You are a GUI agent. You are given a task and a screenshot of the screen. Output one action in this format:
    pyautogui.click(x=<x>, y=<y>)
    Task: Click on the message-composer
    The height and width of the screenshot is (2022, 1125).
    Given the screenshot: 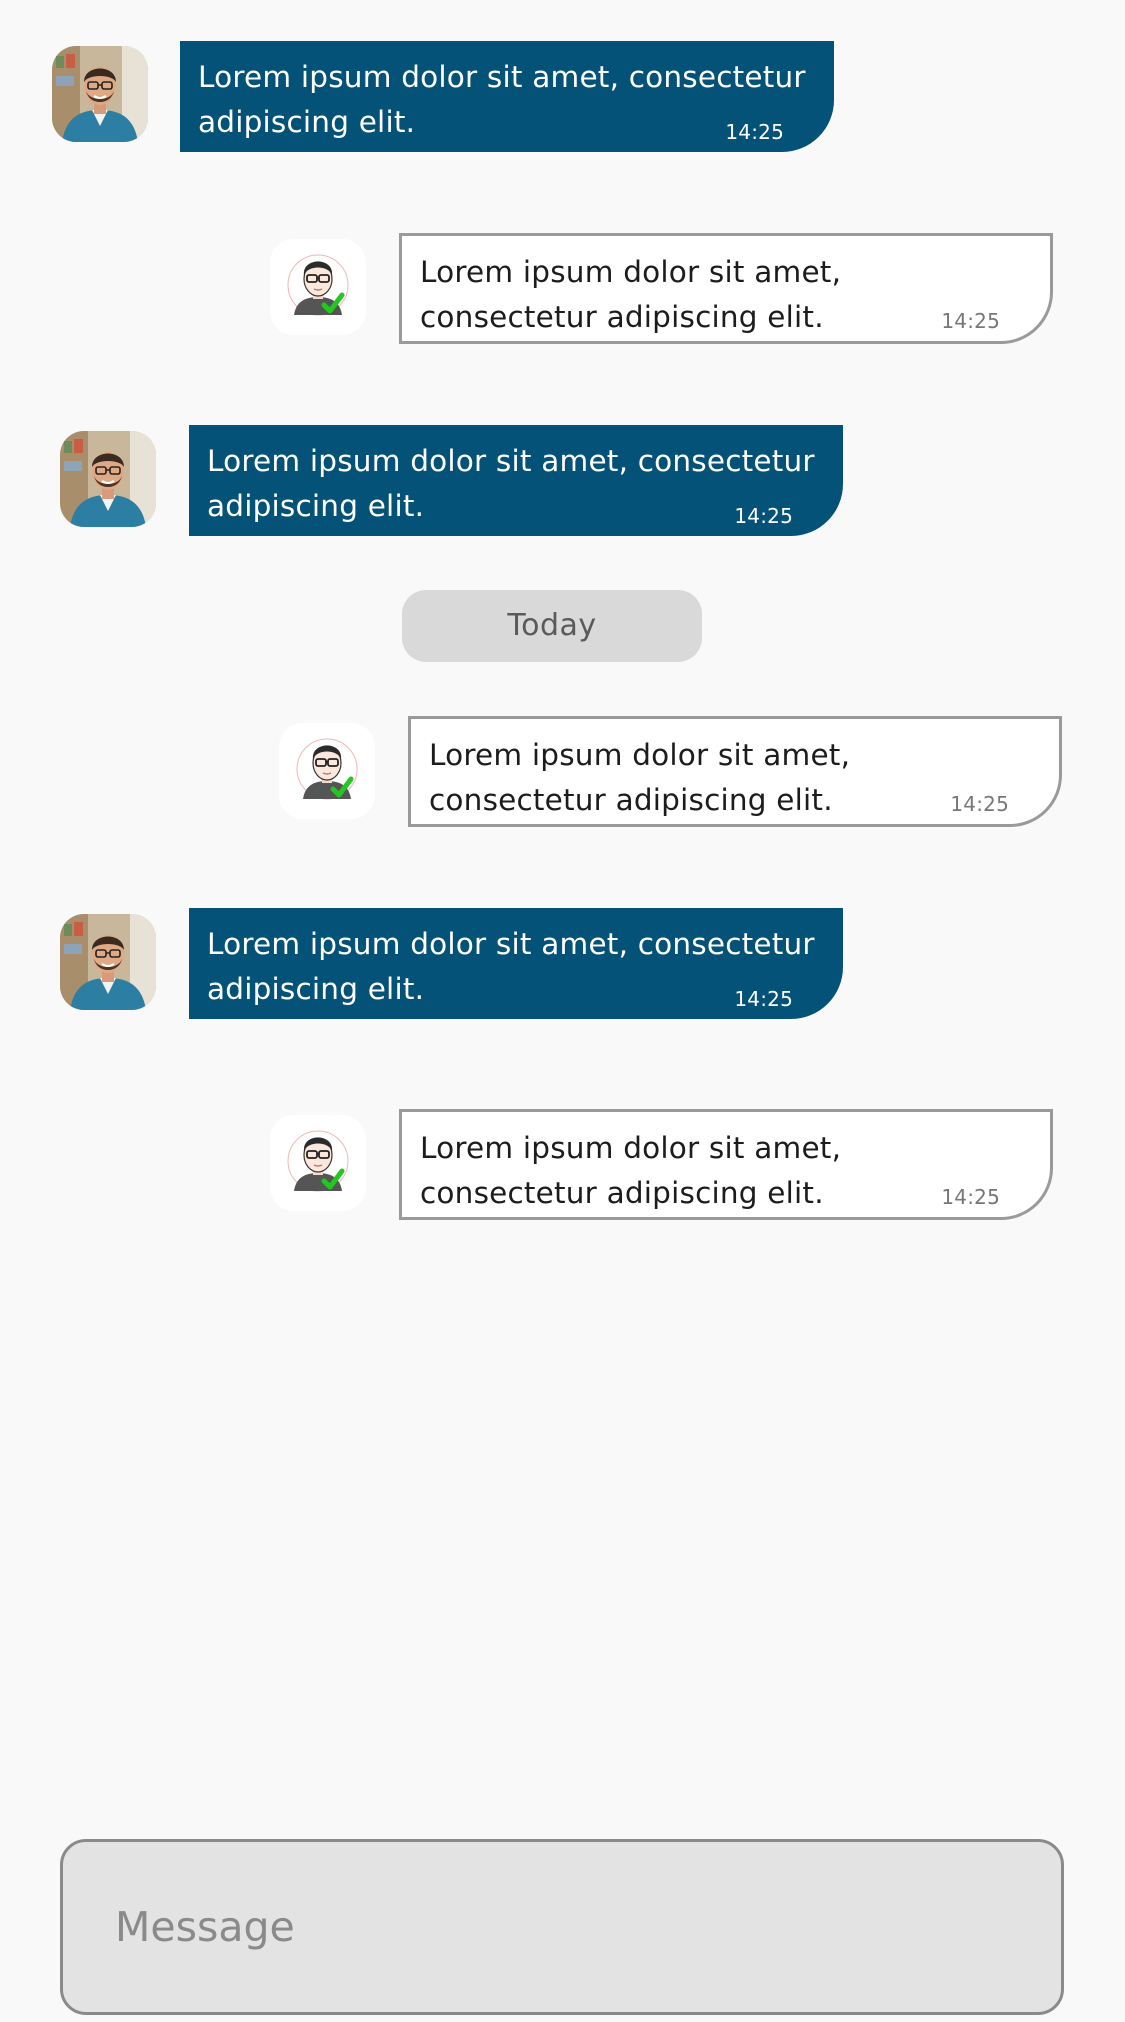 What is the action you would take?
    pyautogui.click(x=562, y=1927)
    